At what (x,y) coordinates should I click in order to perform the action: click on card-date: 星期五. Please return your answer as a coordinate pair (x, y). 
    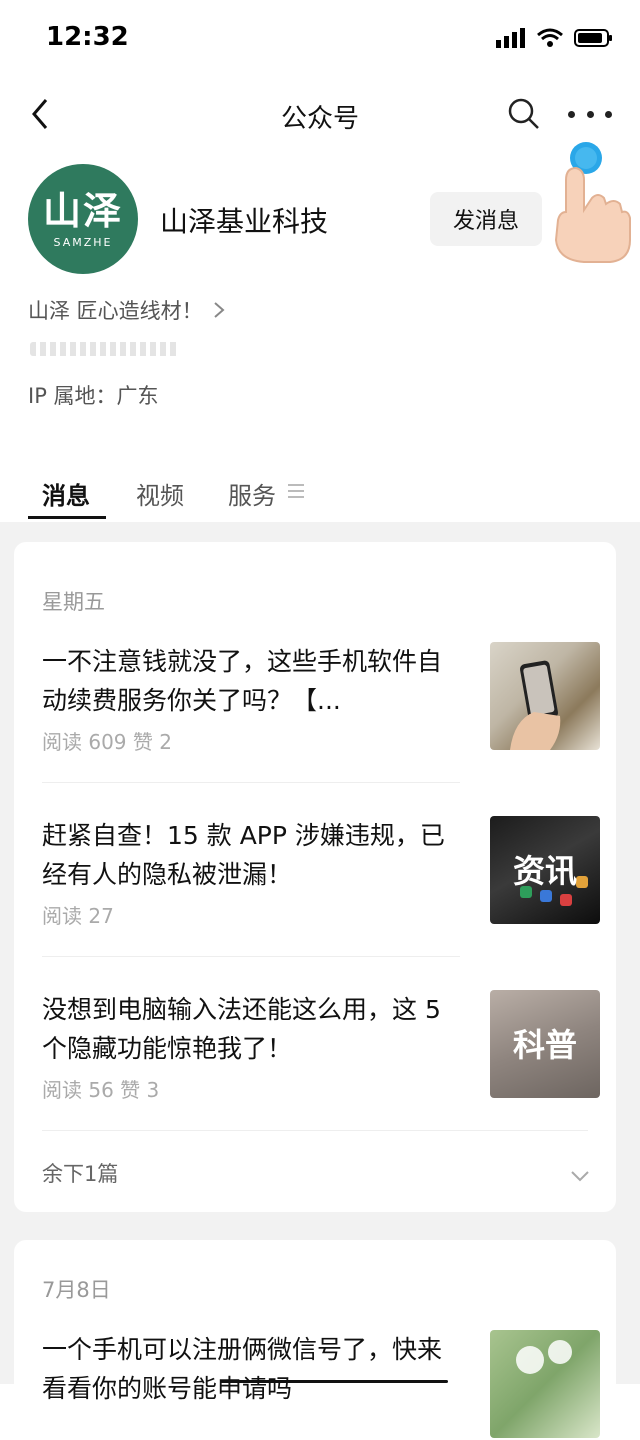
    Looking at the image, I should click on (73, 602).